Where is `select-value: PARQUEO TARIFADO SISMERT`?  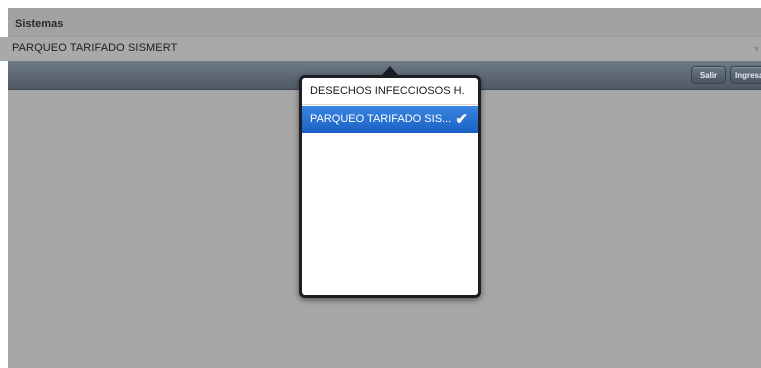
select-value: PARQUEO TARIFADO SISMERT is located at coordinates (95, 48).